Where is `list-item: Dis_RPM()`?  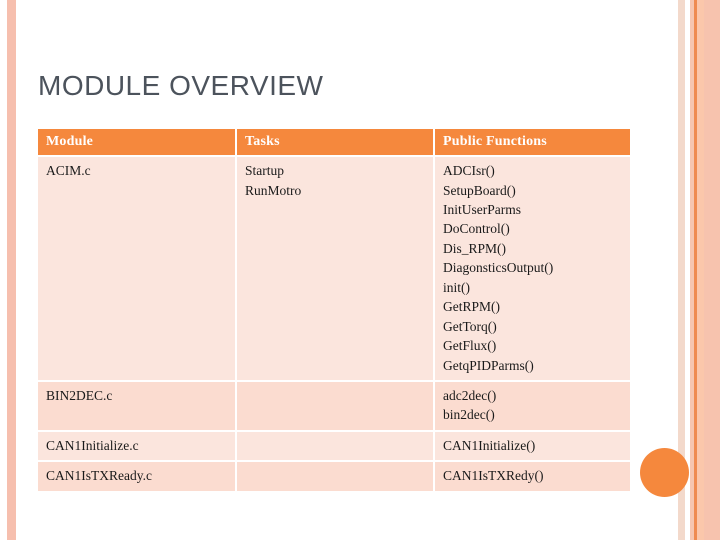
list-item: Dis_RPM() is located at coordinates (475, 248).